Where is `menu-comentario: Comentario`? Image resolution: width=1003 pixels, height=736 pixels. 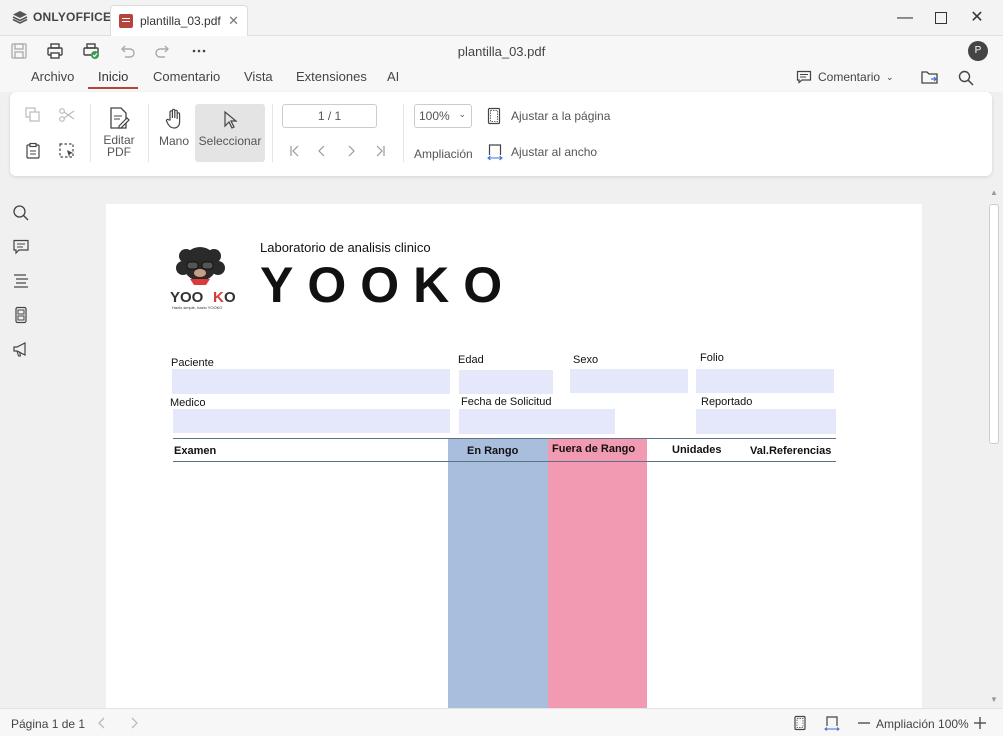
menu-comentario: Comentario is located at coordinates (186, 76).